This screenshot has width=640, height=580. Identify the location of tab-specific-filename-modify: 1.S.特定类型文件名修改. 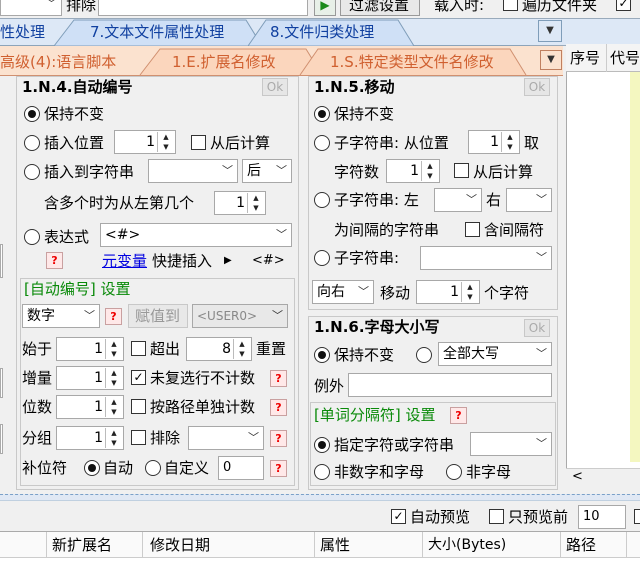
(412, 62).